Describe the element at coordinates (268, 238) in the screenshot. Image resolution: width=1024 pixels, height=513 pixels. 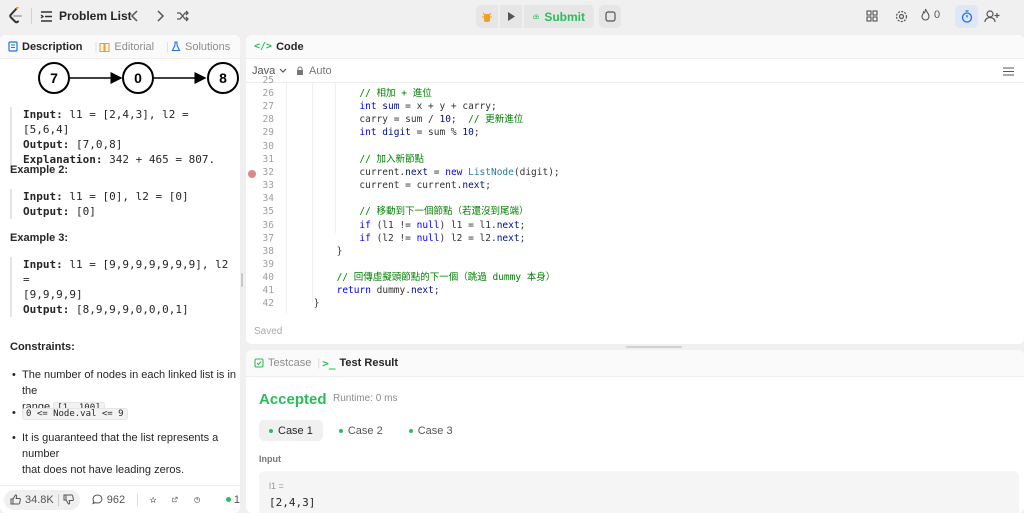
I see `line-number: 37` at that location.